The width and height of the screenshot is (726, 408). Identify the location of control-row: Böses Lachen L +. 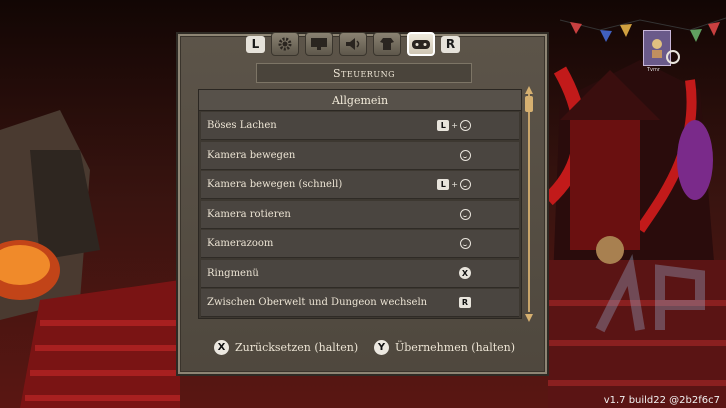
(360, 126).